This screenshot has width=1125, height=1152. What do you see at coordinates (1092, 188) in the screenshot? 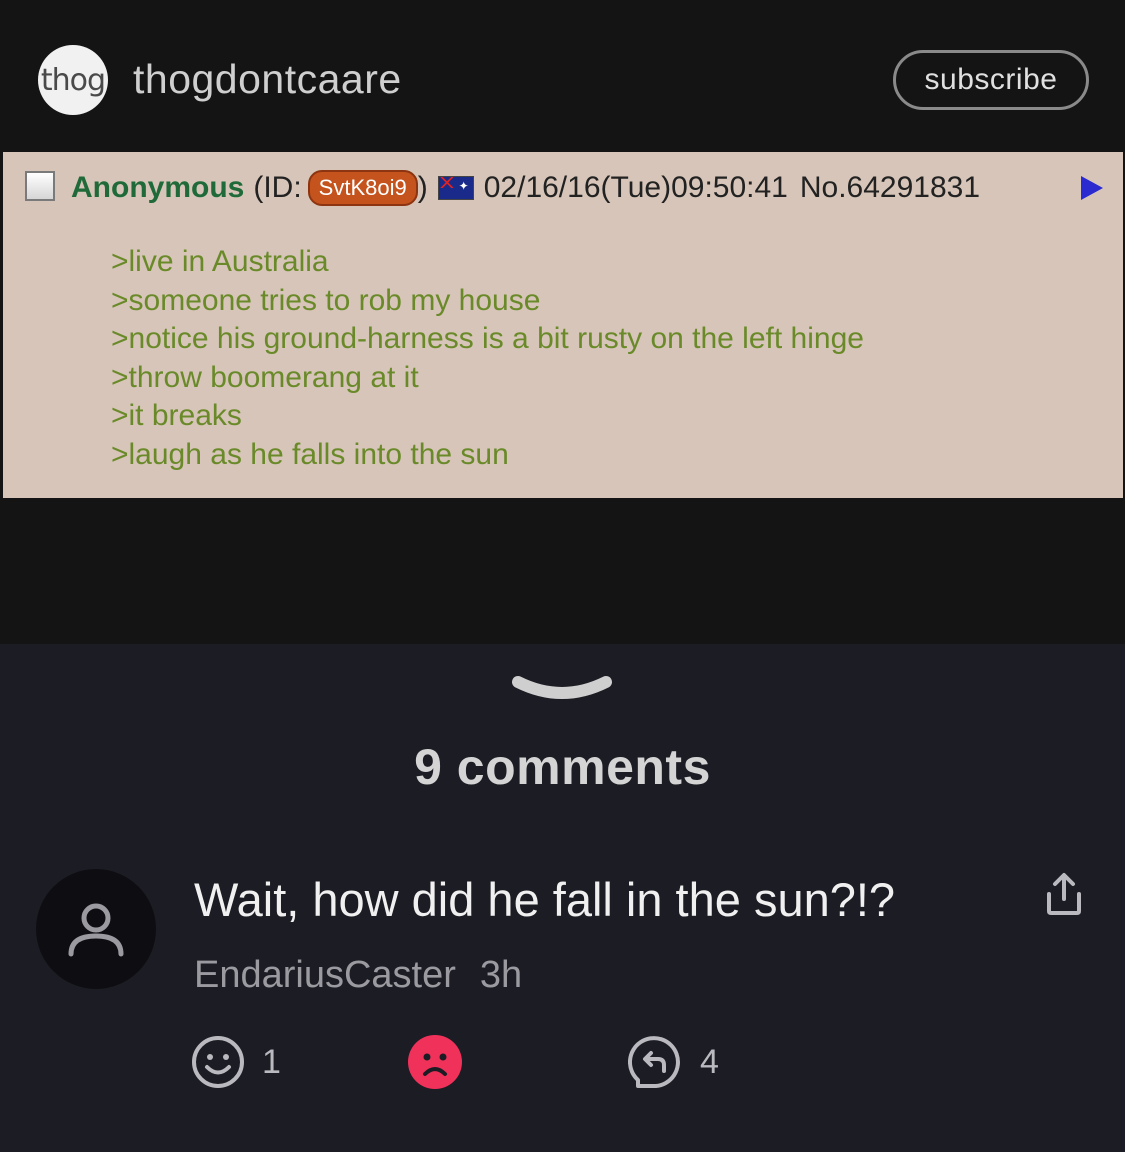
I see `arrow-icon` at bounding box center [1092, 188].